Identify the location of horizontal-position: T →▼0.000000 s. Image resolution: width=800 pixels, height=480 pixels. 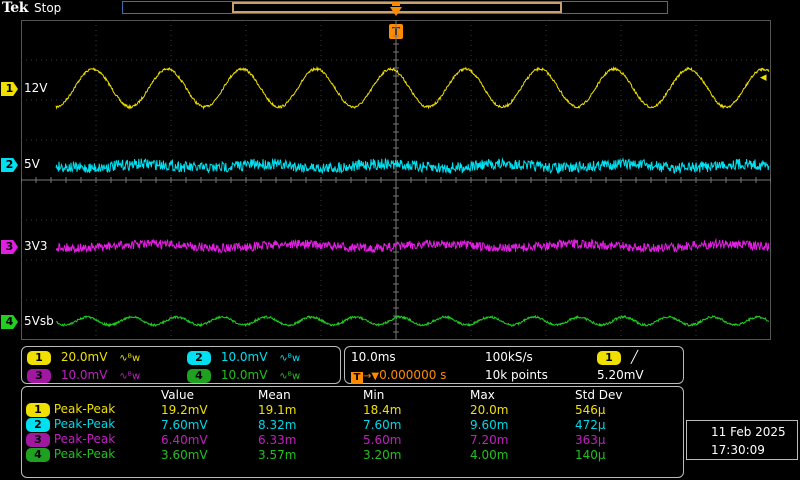
(398, 376).